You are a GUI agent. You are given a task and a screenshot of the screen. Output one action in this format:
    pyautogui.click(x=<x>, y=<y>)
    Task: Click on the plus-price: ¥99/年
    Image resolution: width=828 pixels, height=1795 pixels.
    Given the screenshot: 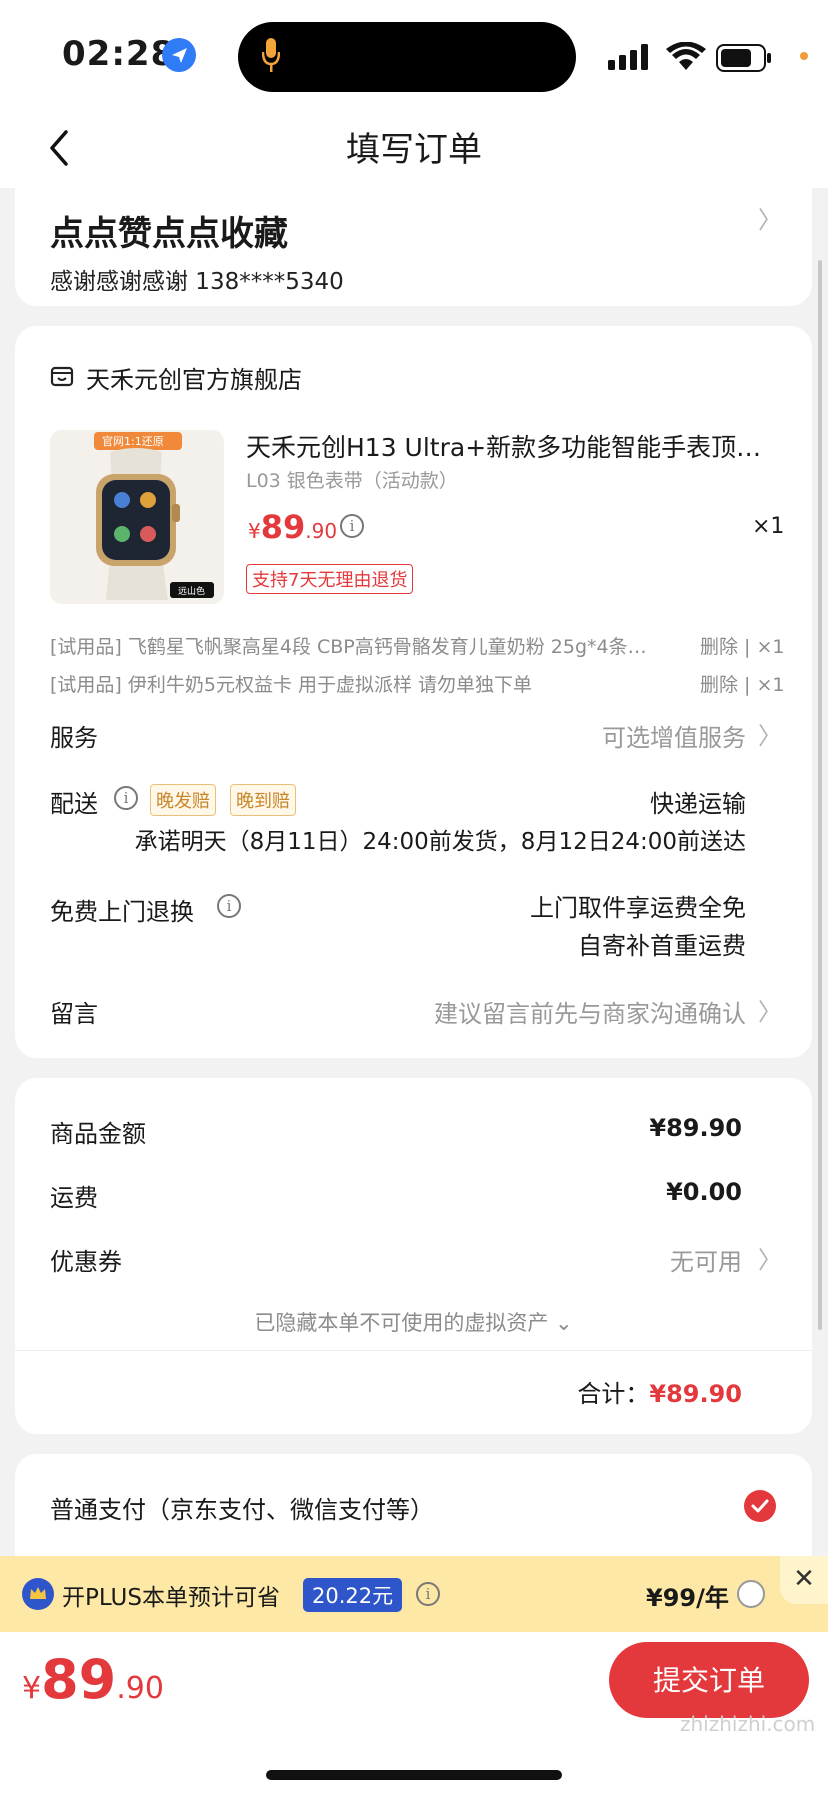 What is the action you would take?
    pyautogui.click(x=687, y=1598)
    